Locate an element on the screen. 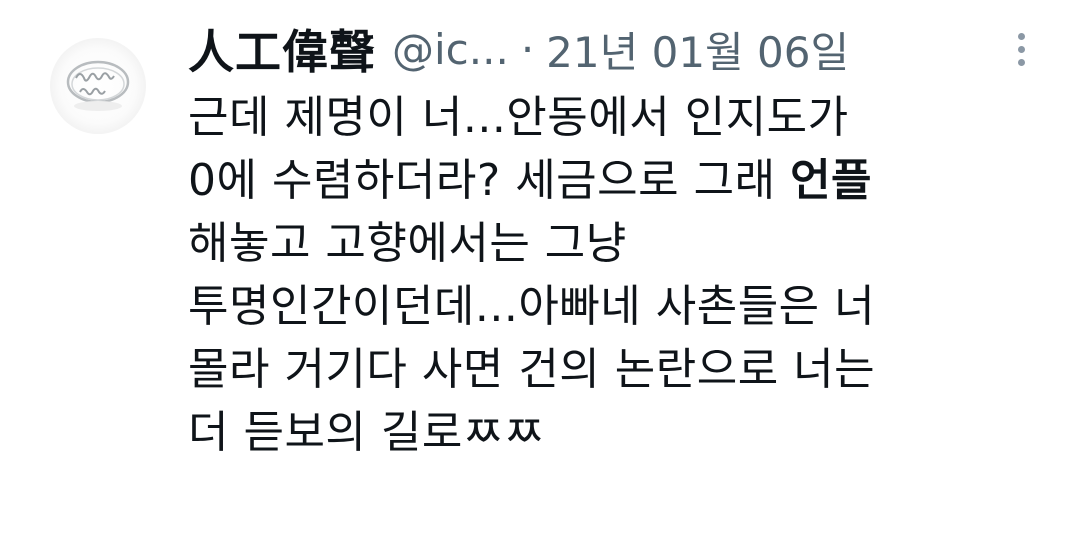 The height and width of the screenshot is (537, 1080). tweet-text-line: 해놓고 고향에서는 그냥 is located at coordinates (407, 243).